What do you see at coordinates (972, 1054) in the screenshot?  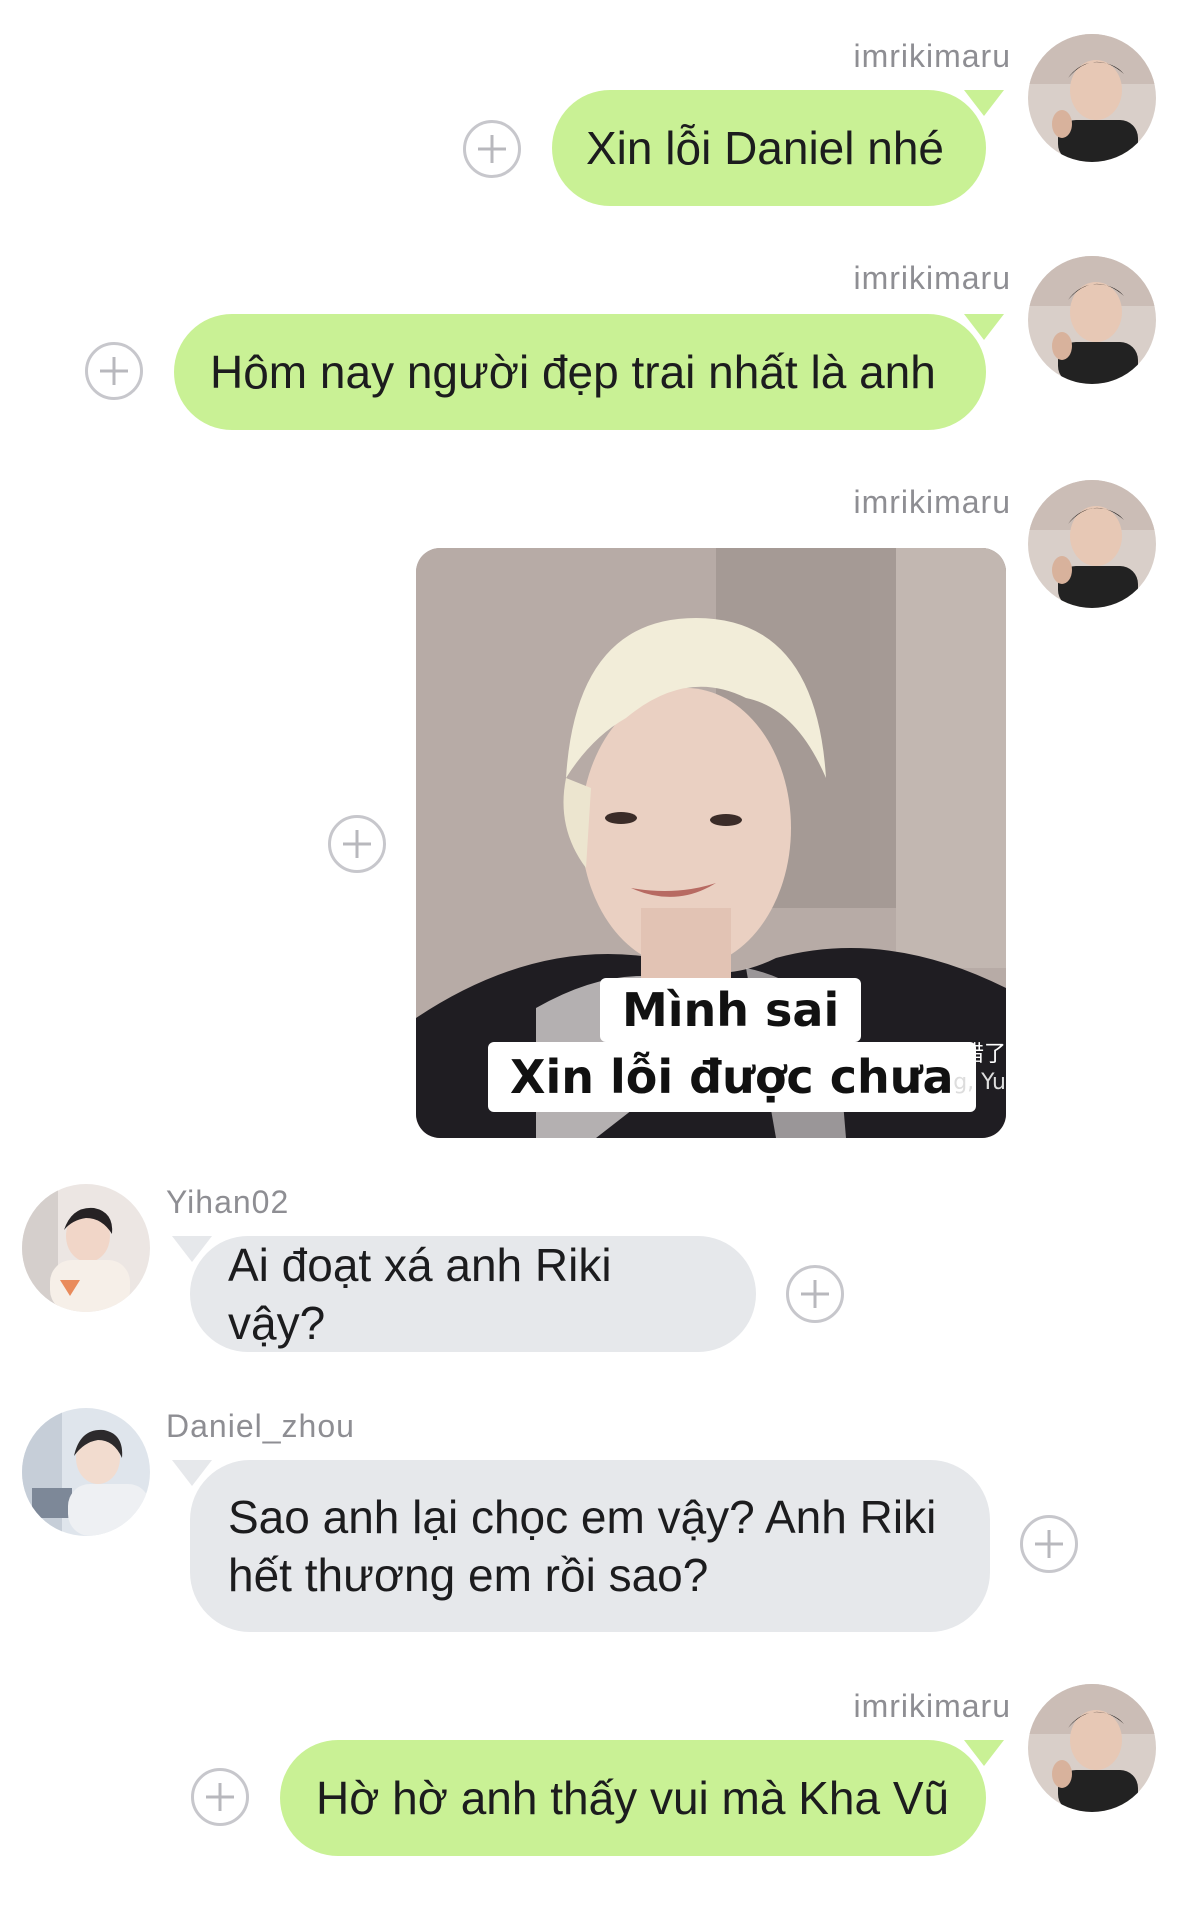 I see `sticker-subtitle: 我错了` at bounding box center [972, 1054].